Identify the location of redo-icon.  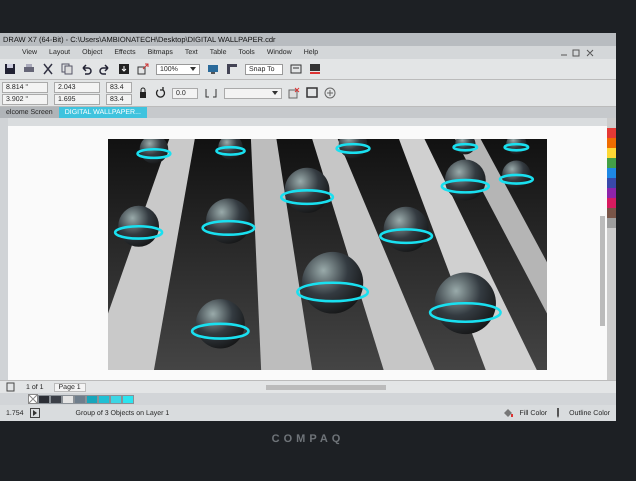
(105, 69).